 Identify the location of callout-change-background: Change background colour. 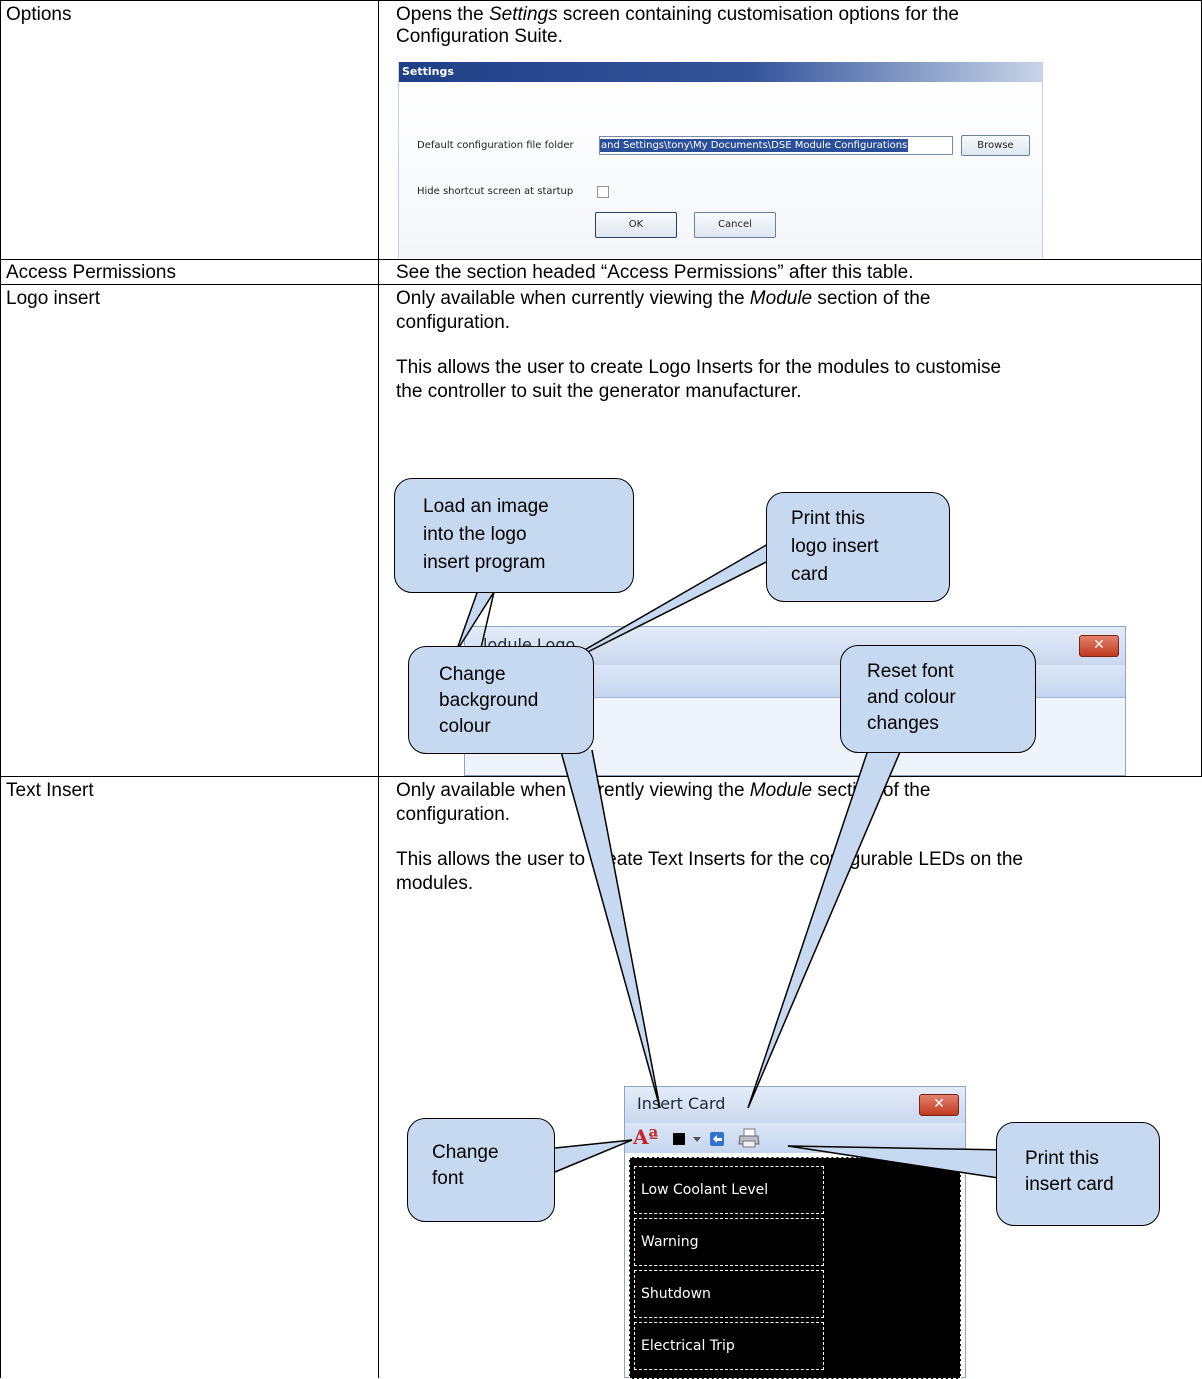
(501, 700).